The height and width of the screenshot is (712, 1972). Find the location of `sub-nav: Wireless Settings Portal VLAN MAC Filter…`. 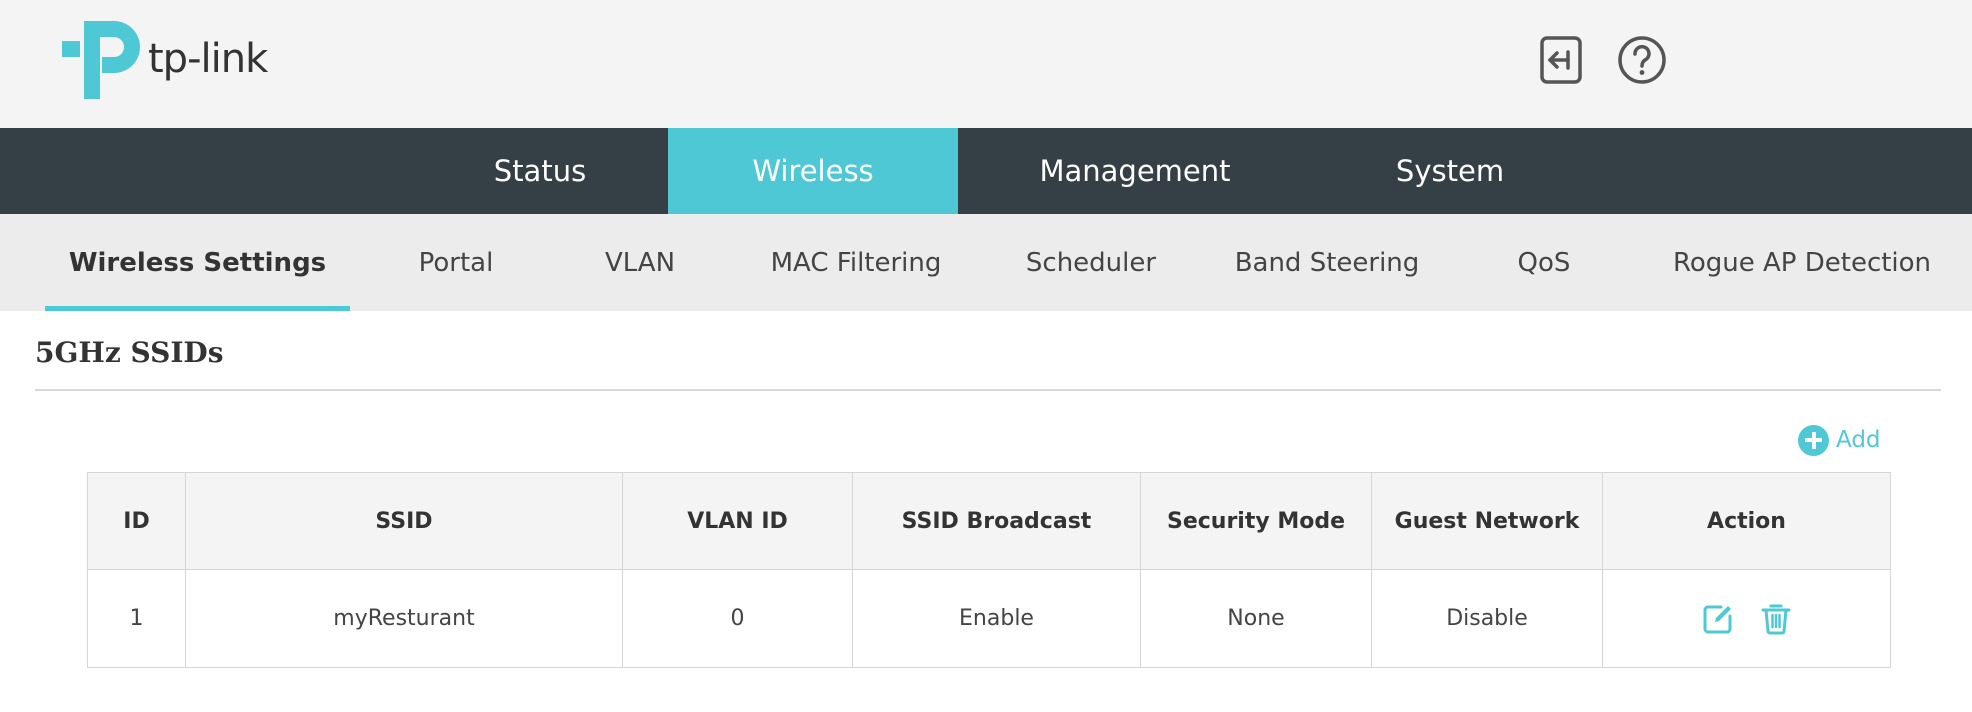

sub-nav: Wireless Settings Portal VLAN MAC Filter… is located at coordinates (986, 262).